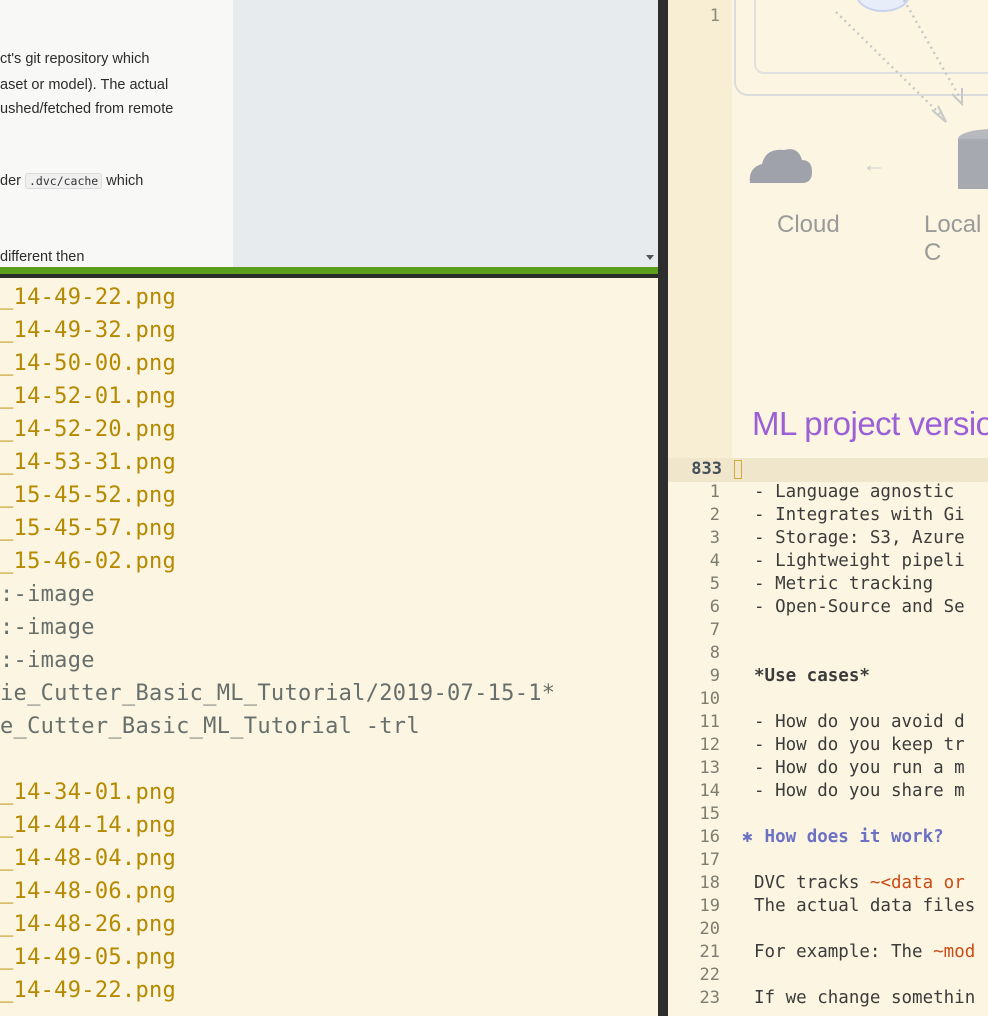 The image size is (988, 1016). I want to click on org-heading-line: ✱ How does it work?, so click(843, 837).